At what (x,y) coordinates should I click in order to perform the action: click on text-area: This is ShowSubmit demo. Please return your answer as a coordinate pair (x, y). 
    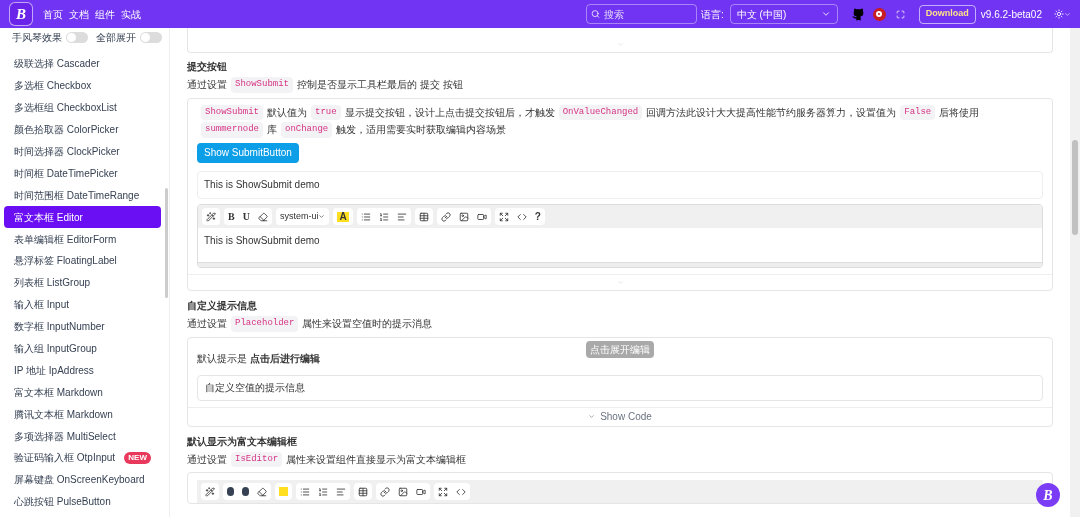
    Looking at the image, I should click on (620, 185).